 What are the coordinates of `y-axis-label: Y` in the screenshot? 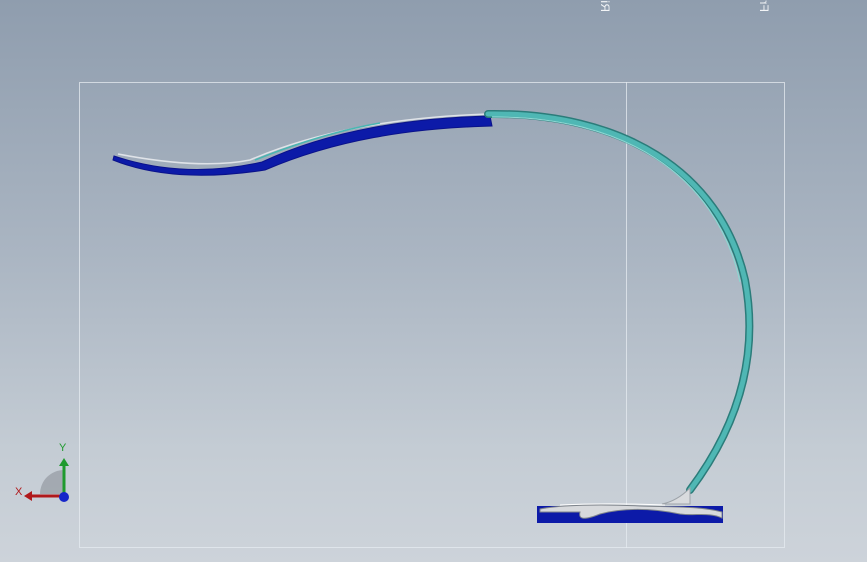 It's located at (63, 448).